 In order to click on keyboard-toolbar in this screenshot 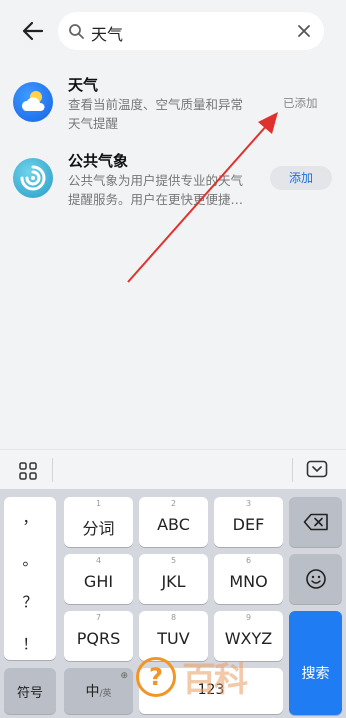, I will do `click(173, 469)`.